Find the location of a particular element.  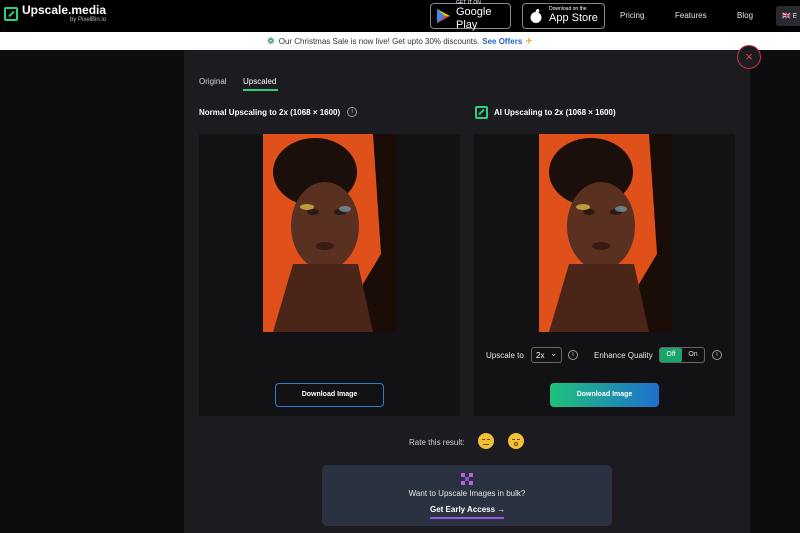

sad-emoji-icon is located at coordinates (486, 441).